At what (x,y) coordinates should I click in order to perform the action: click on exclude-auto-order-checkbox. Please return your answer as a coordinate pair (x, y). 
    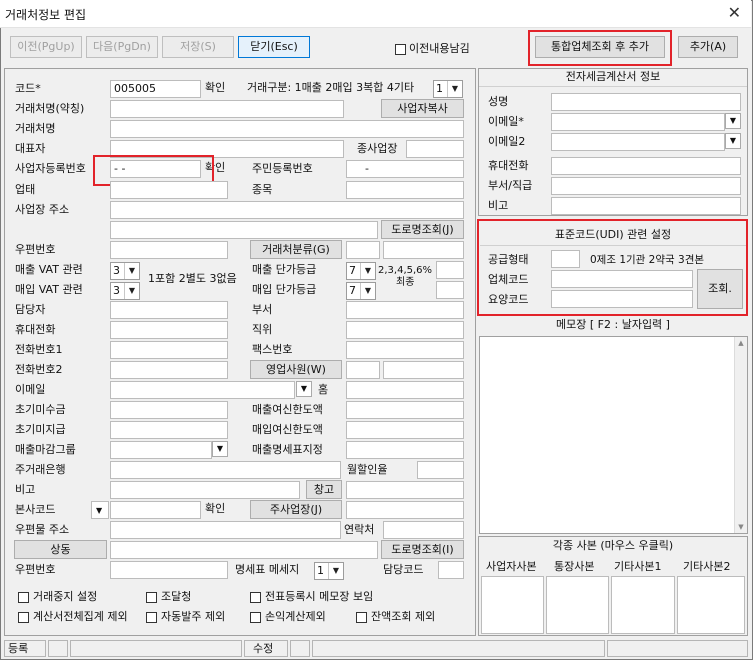
    Looking at the image, I should click on (151, 617).